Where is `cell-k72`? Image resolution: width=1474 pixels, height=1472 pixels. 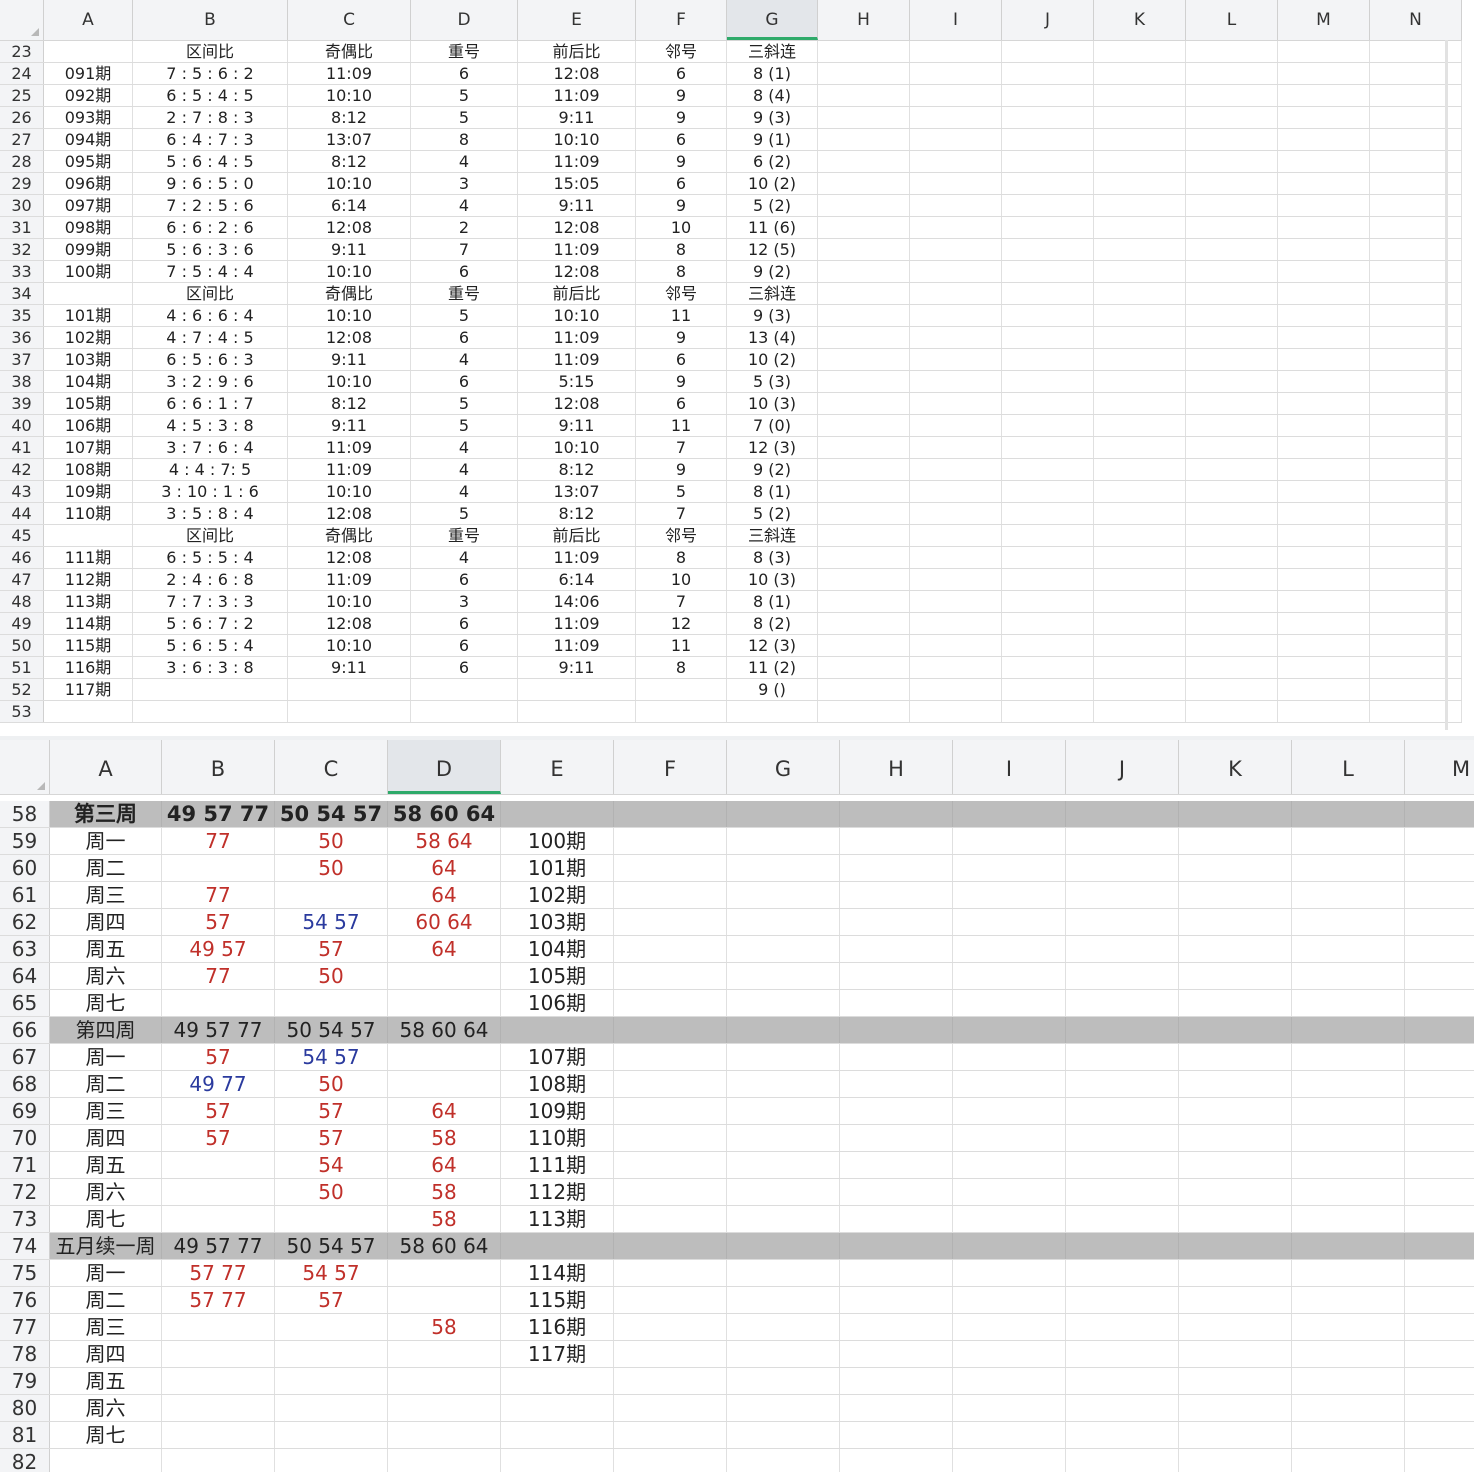 cell-k72 is located at coordinates (1235, 1192).